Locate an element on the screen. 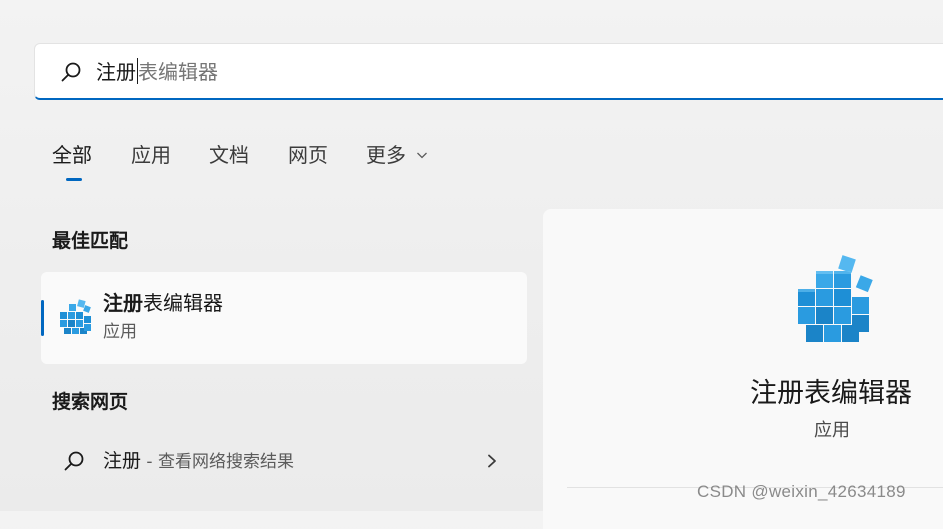 The width and height of the screenshot is (943, 529). web-search-text: 注册 - 查看网络搜索结果 is located at coordinates (198, 461).